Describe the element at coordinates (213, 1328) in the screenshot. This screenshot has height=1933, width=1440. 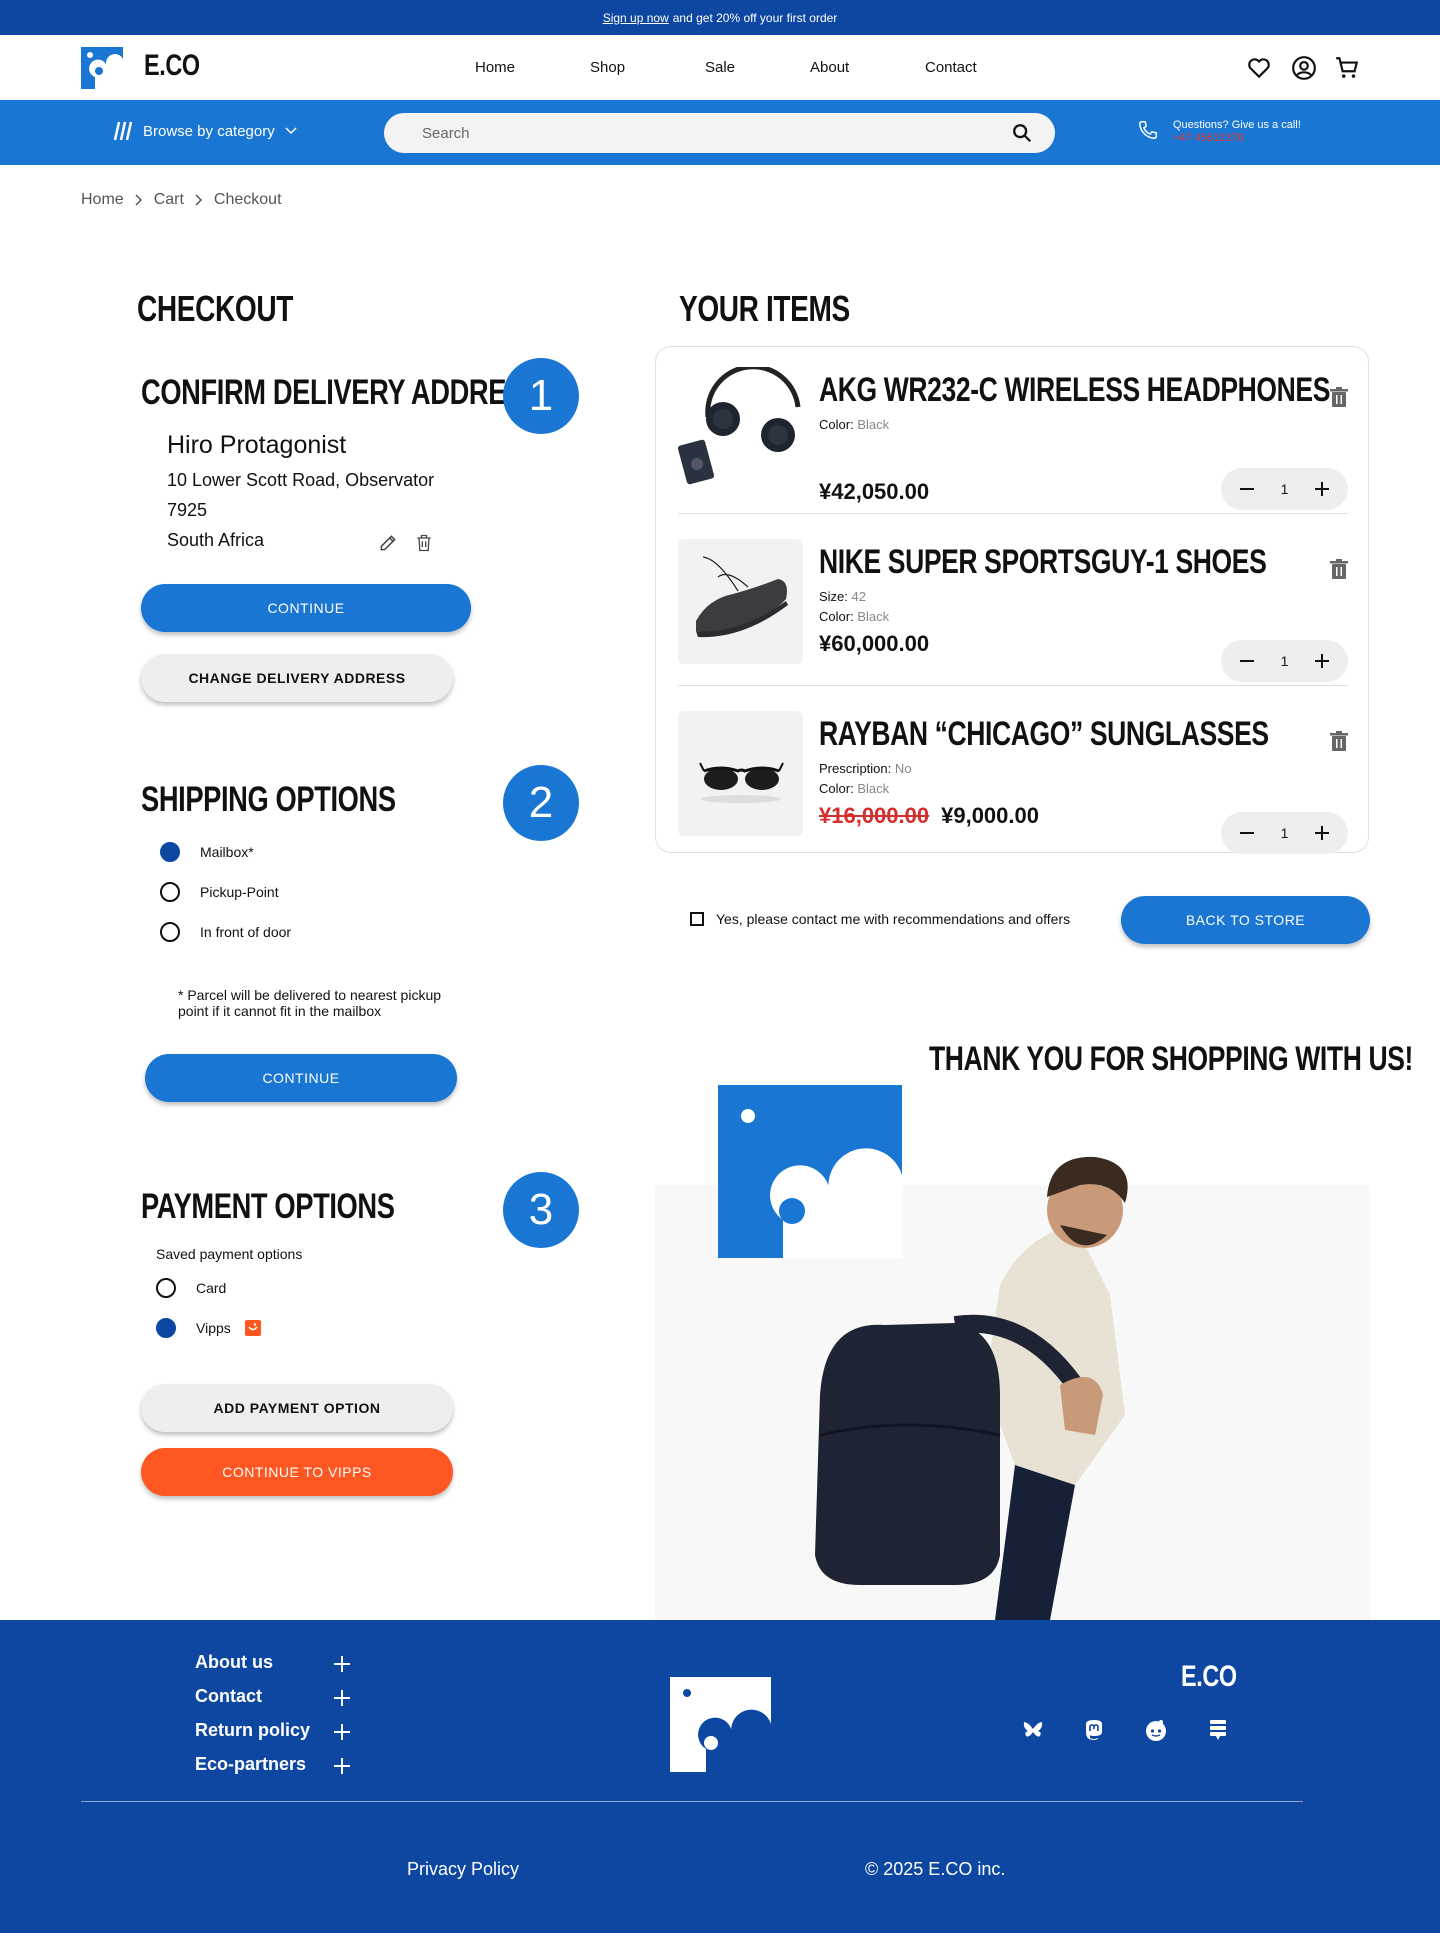
I see `payment-option-label: Vipps` at that location.